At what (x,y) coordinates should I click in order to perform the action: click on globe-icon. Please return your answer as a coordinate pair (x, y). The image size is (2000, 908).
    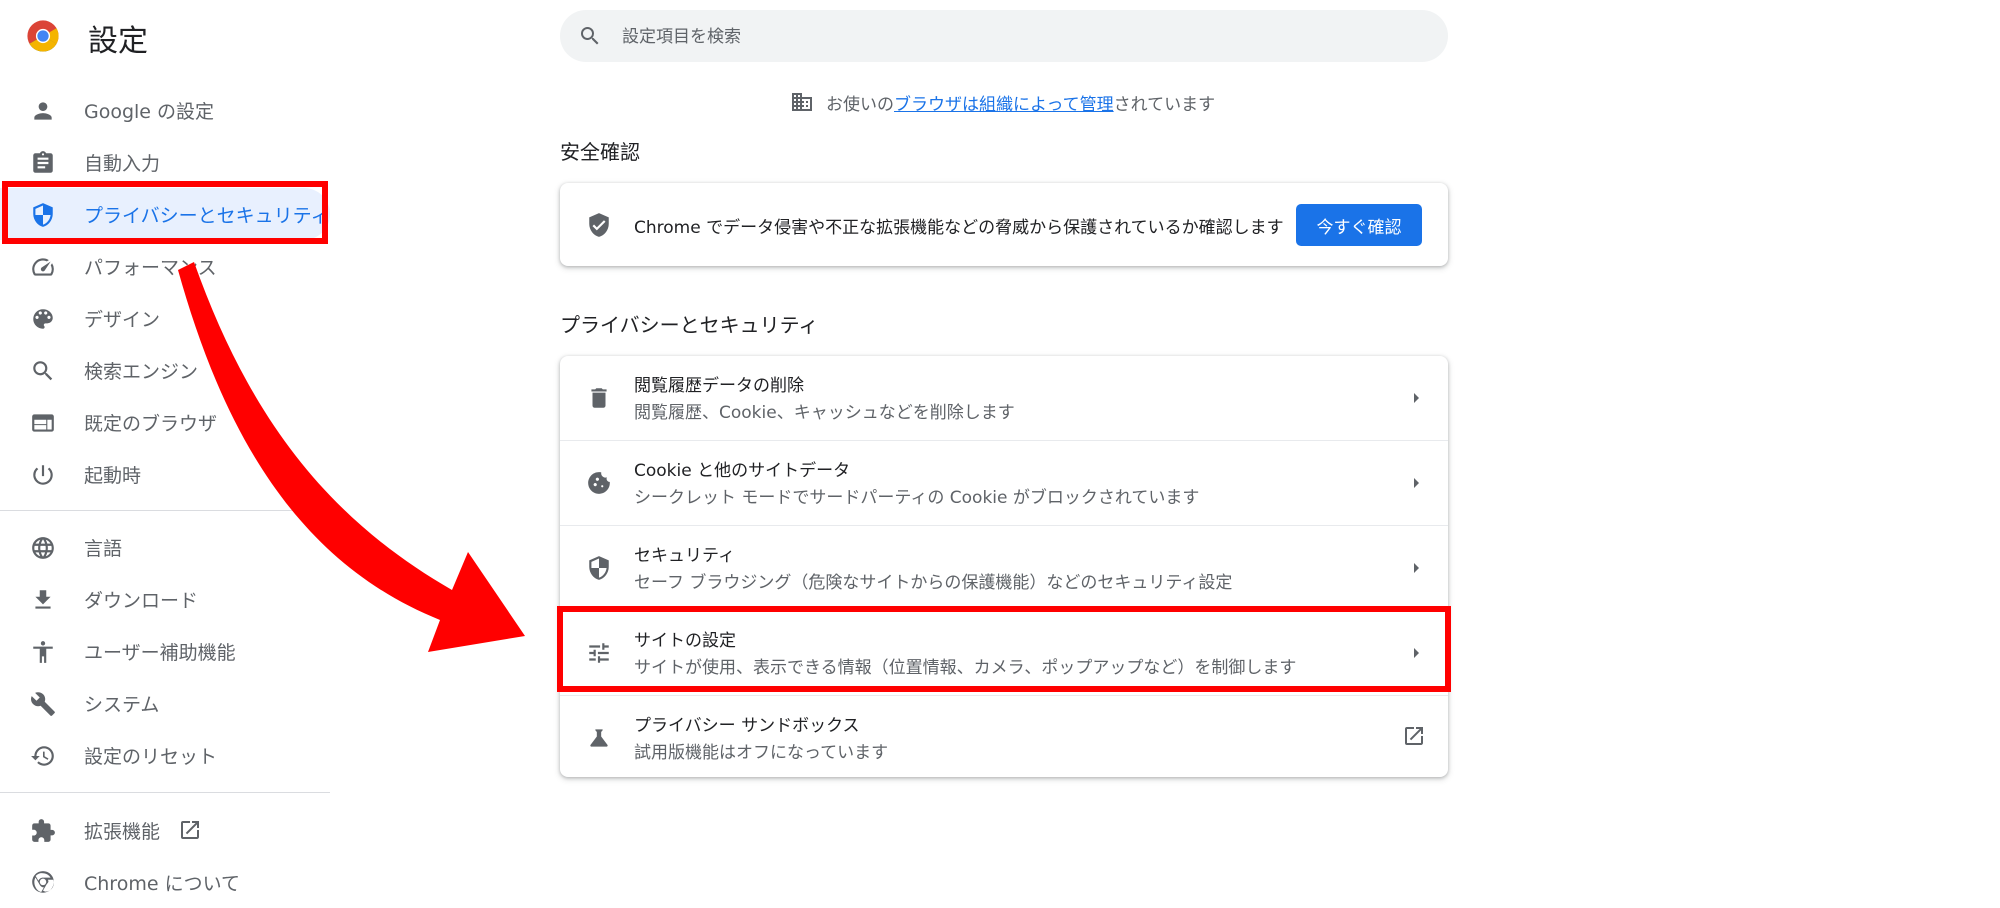
    Looking at the image, I should click on (43, 548).